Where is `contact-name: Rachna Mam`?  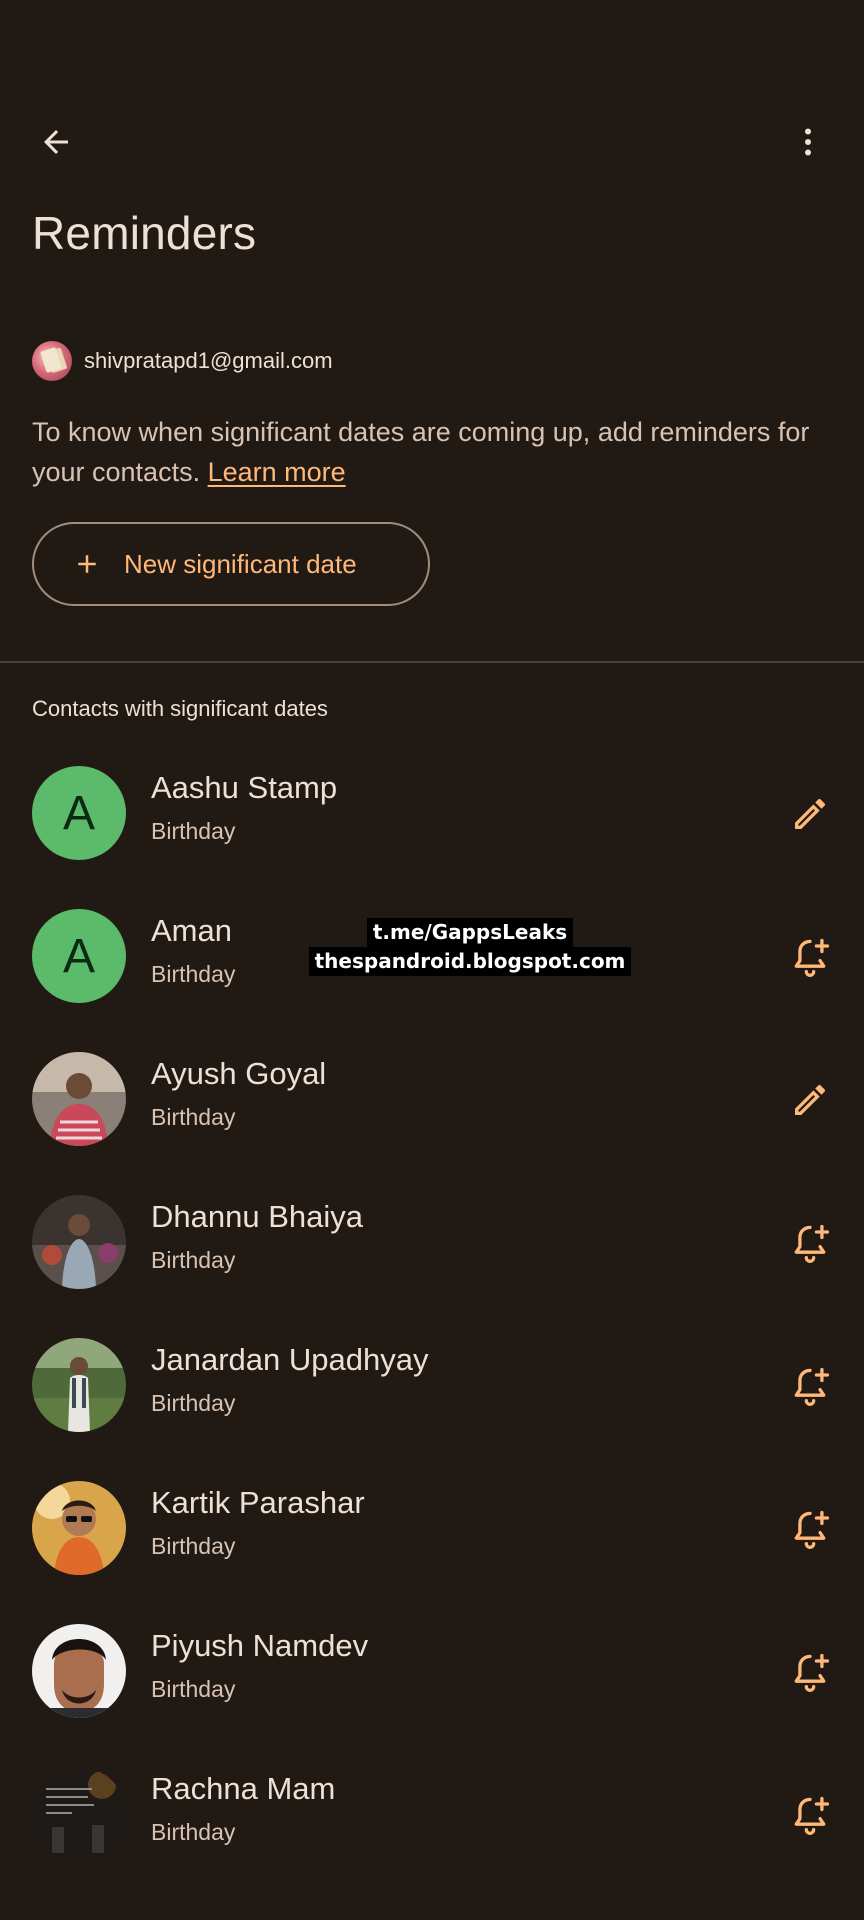
contact-name: Rachna Mam is located at coordinates (243, 1788).